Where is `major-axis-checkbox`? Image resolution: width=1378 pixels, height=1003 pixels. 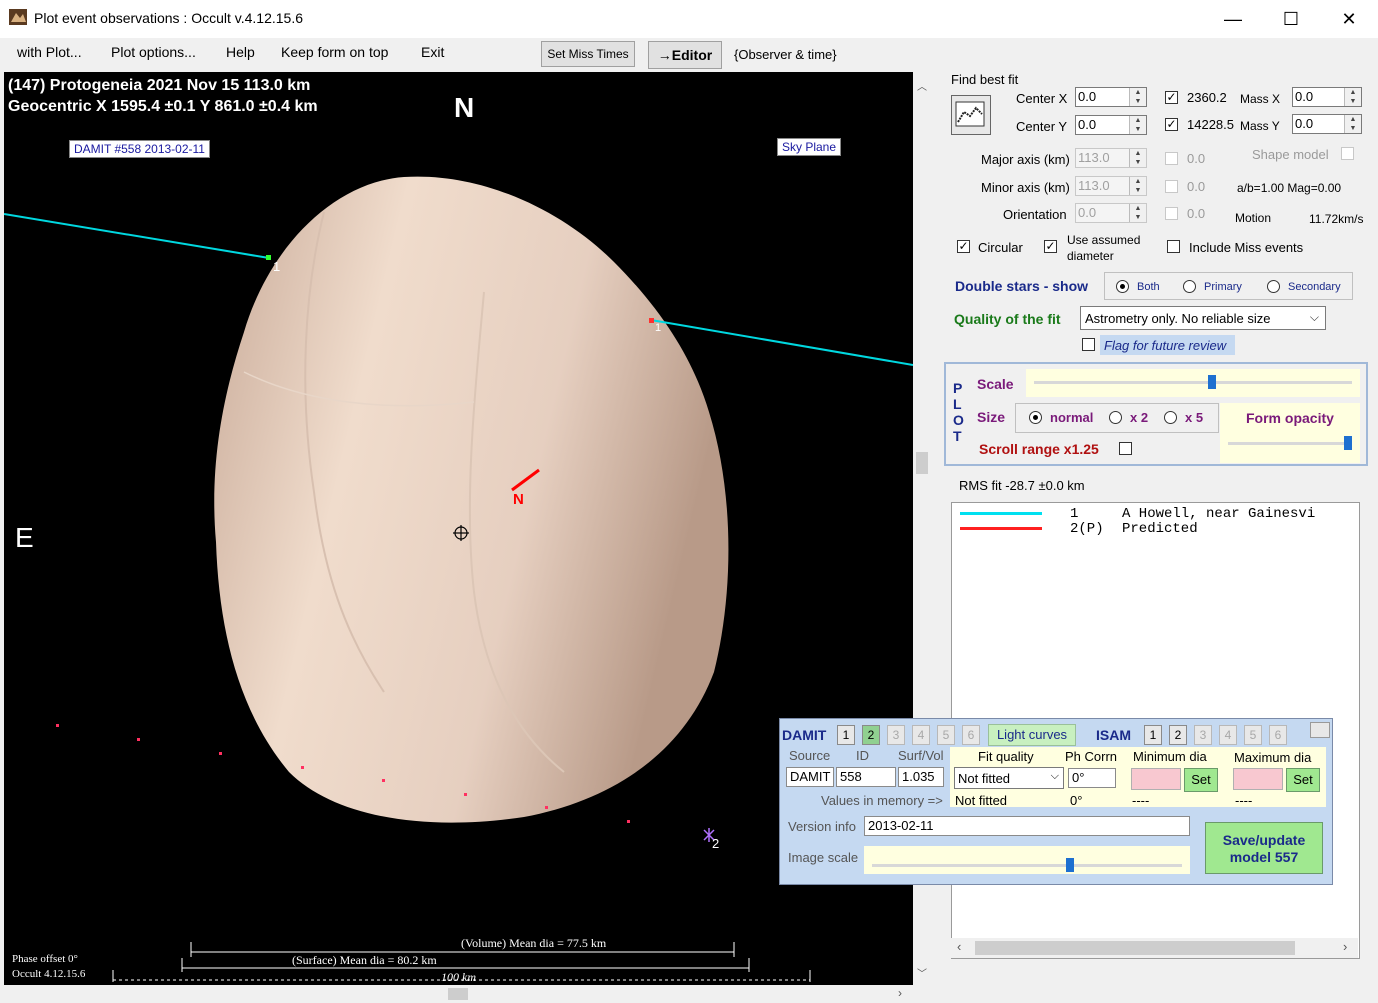 major-axis-checkbox is located at coordinates (1171, 158).